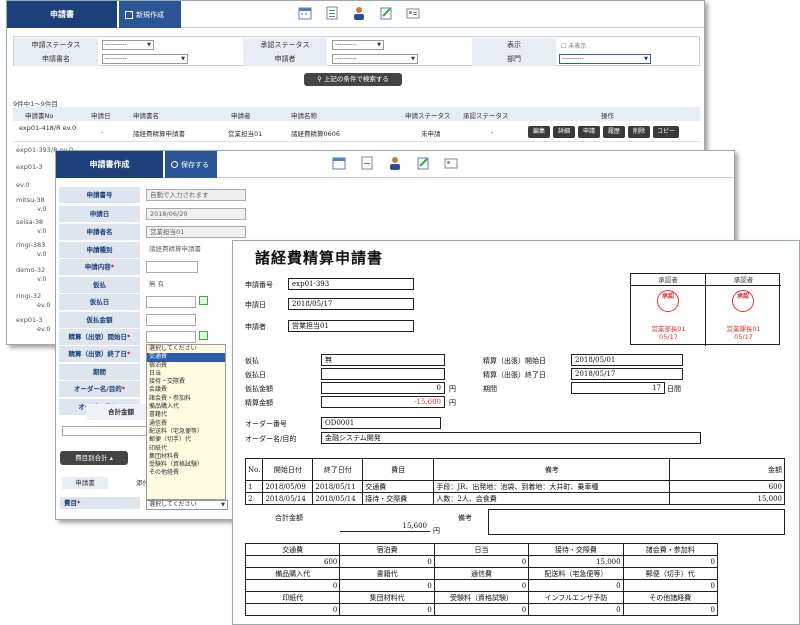  Describe the element at coordinates (666, 132) in the screenshot. I see `copy-button: コピー` at that location.